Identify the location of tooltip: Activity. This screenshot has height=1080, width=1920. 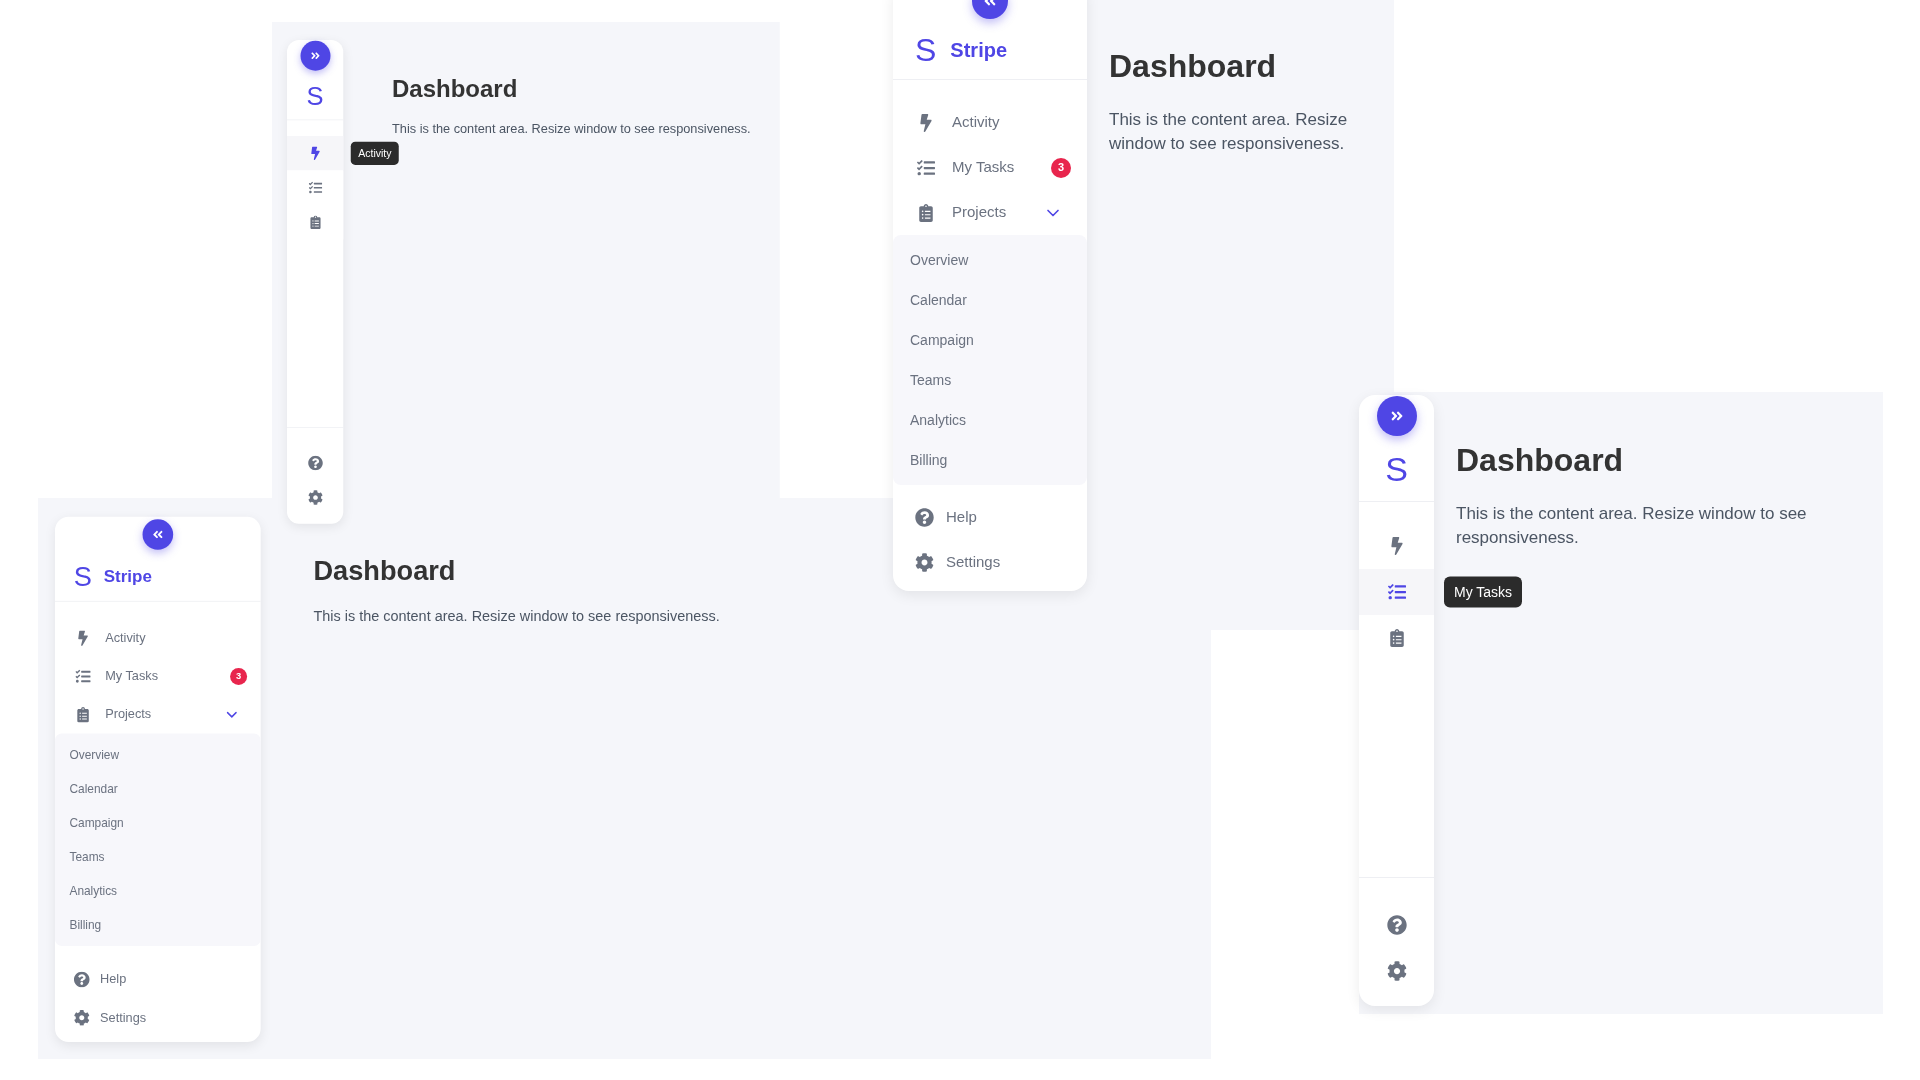
(374, 153).